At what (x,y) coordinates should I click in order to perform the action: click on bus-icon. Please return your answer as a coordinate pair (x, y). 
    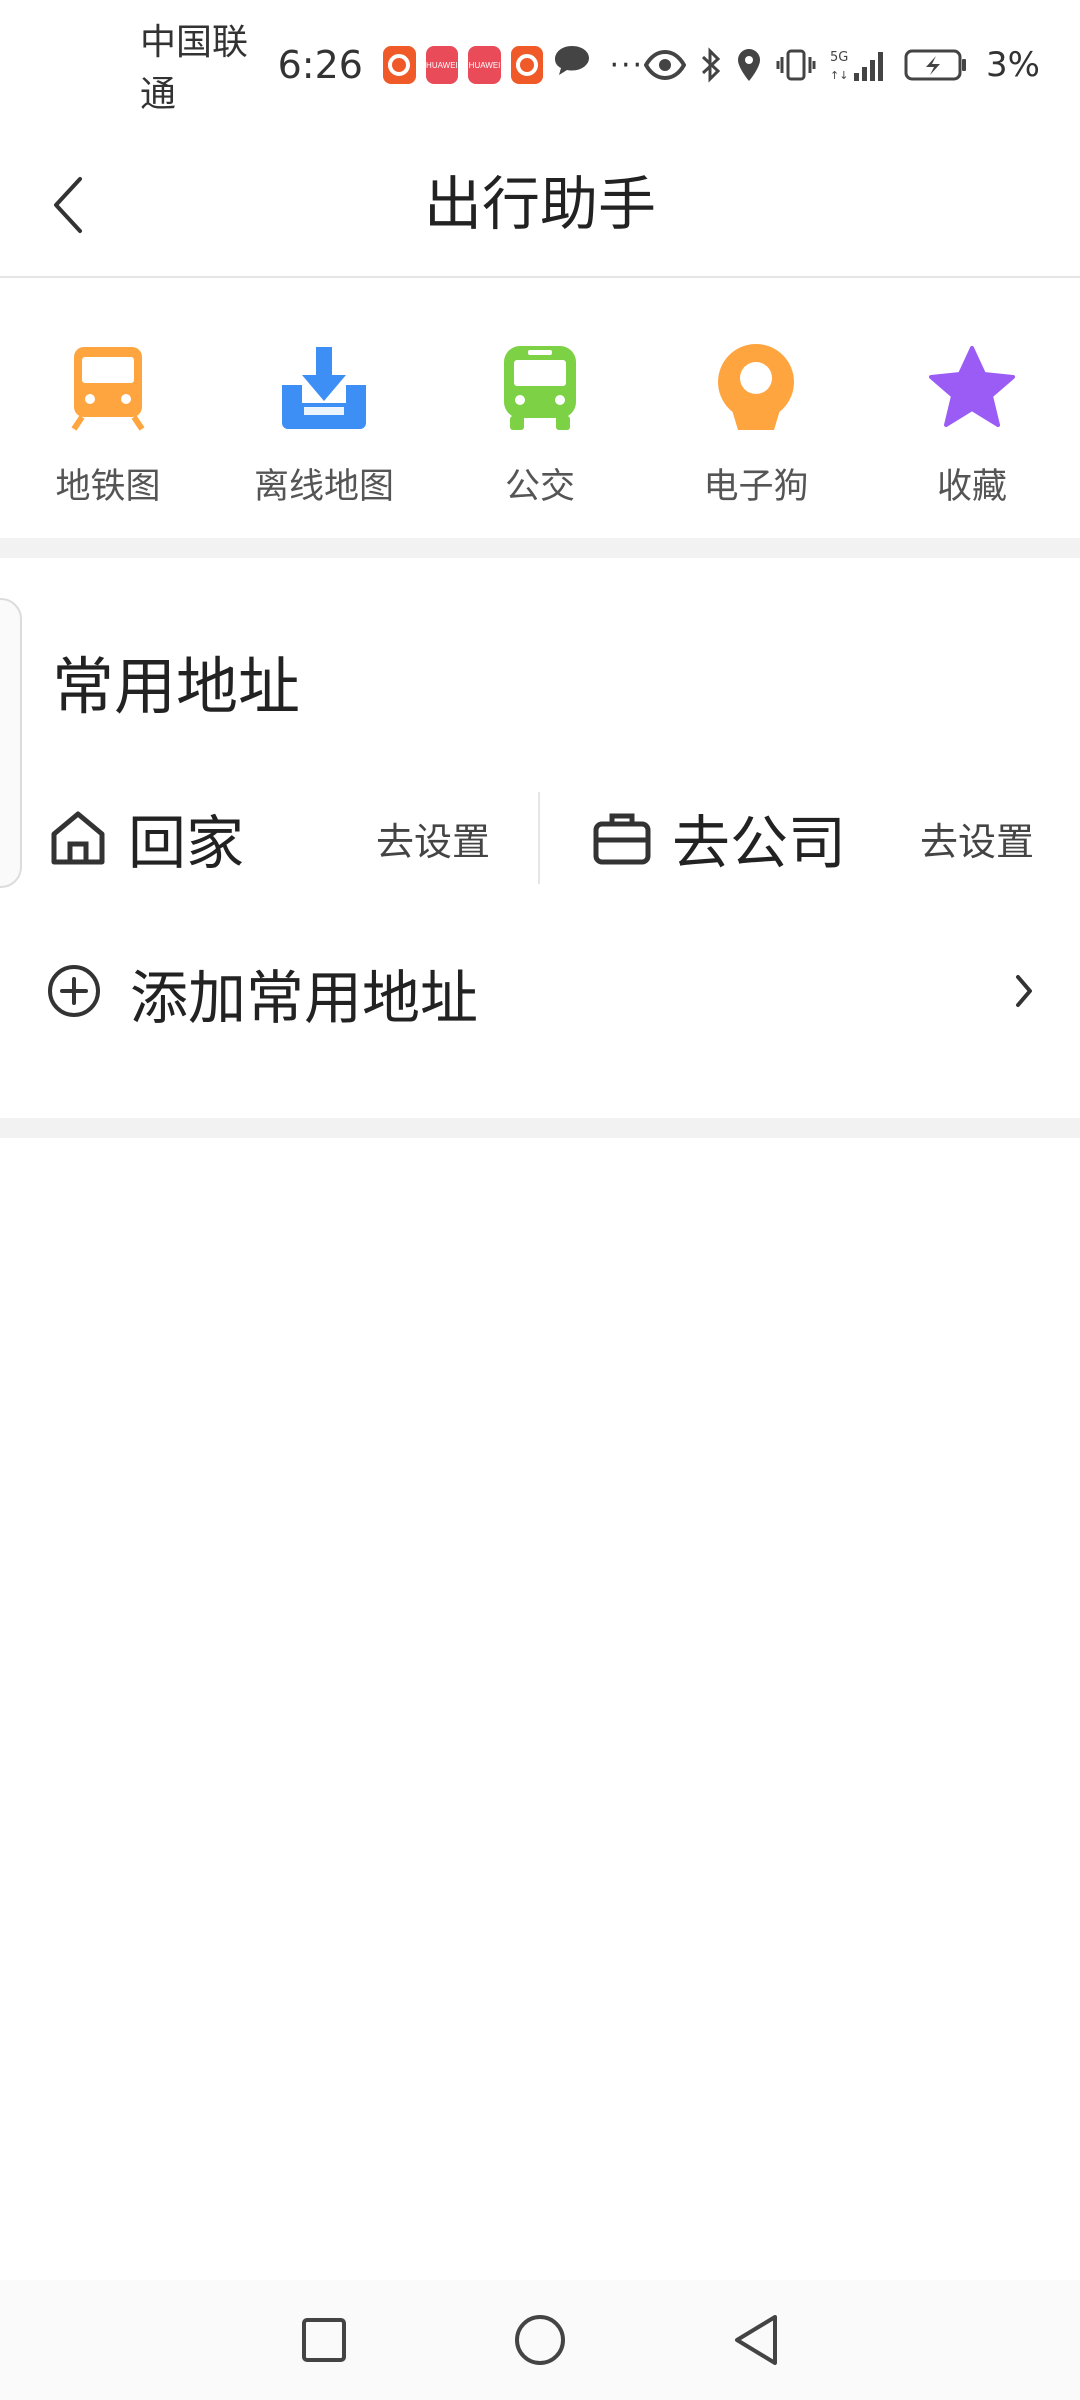
    Looking at the image, I should click on (540, 388).